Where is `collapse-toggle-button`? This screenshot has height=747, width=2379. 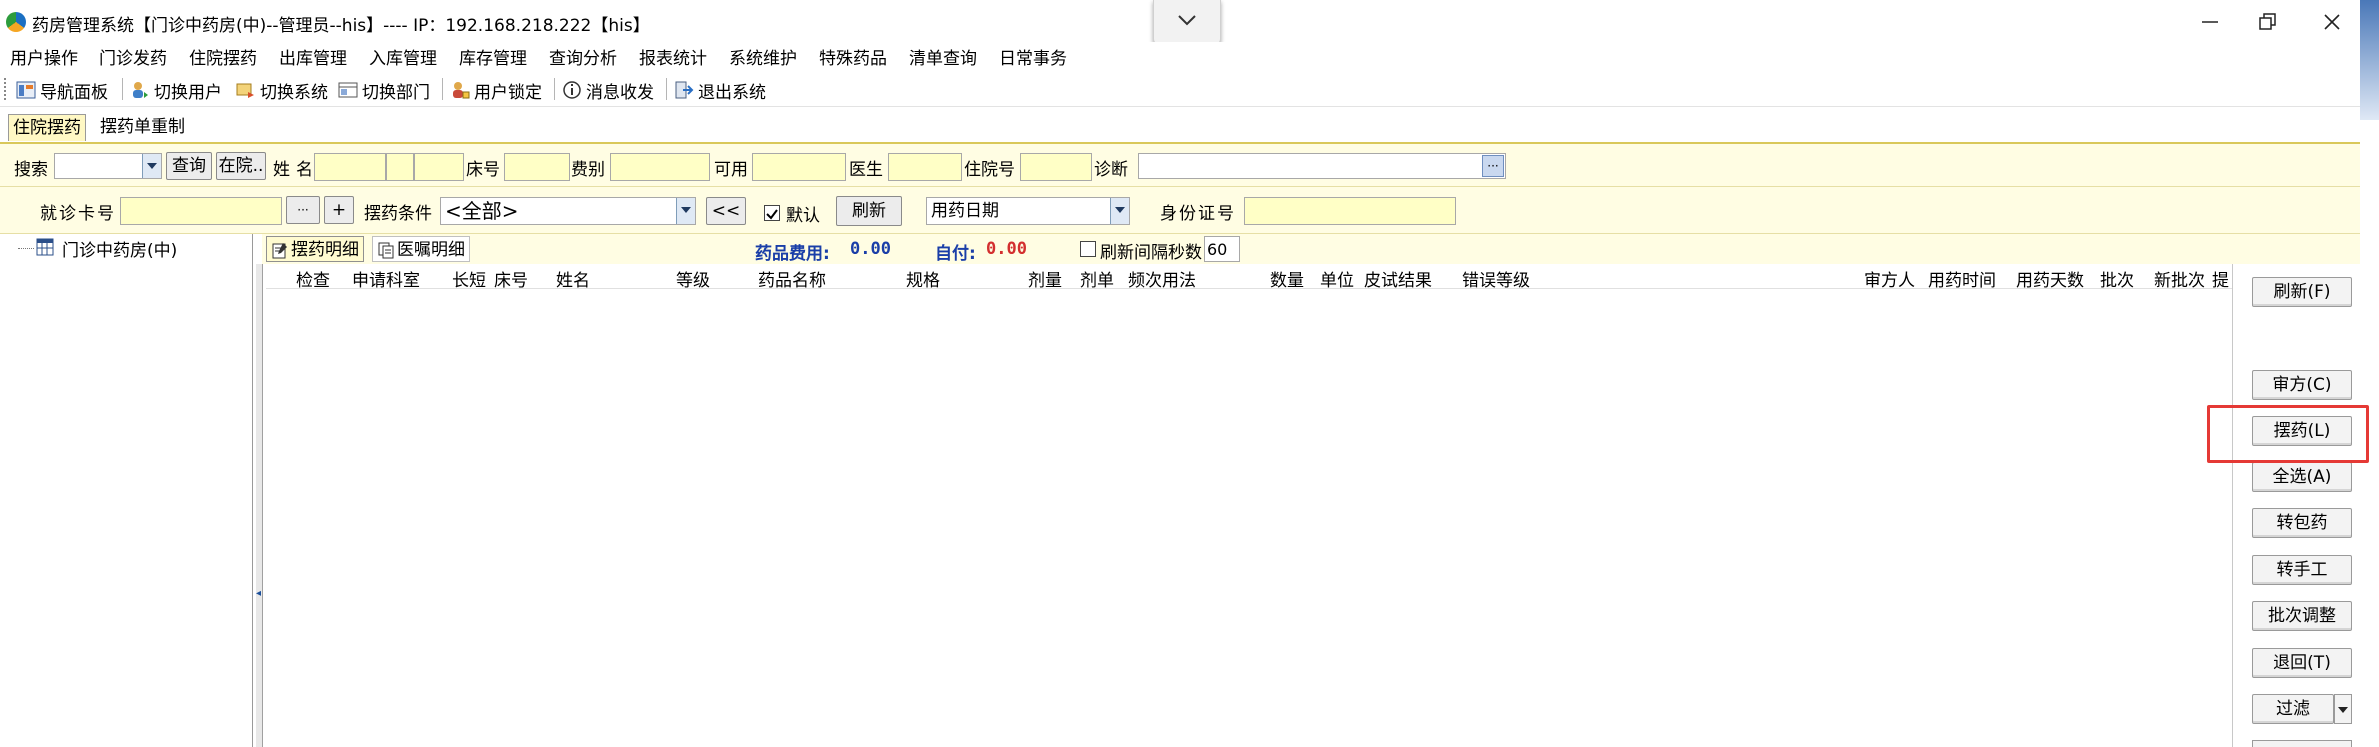
collapse-toggle-button is located at coordinates (1187, 22).